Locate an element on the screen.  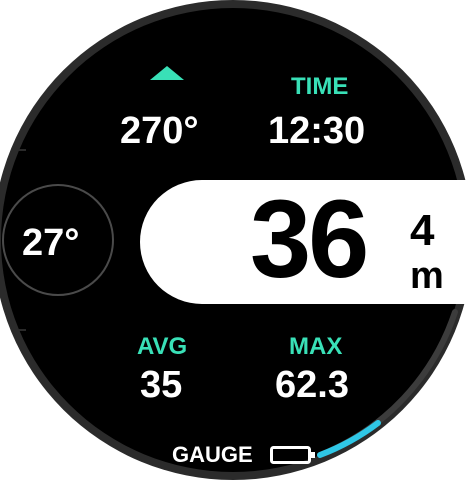
heading-arrow-icon is located at coordinates (167, 73).